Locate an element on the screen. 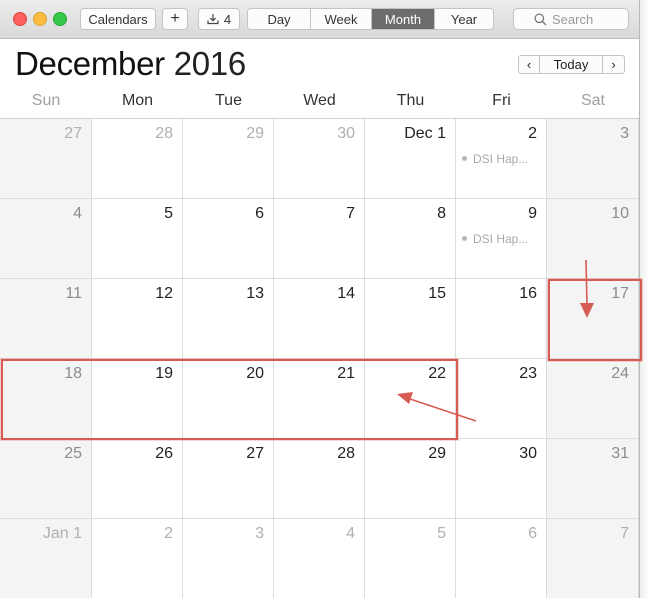  today-button: Today is located at coordinates (571, 64).